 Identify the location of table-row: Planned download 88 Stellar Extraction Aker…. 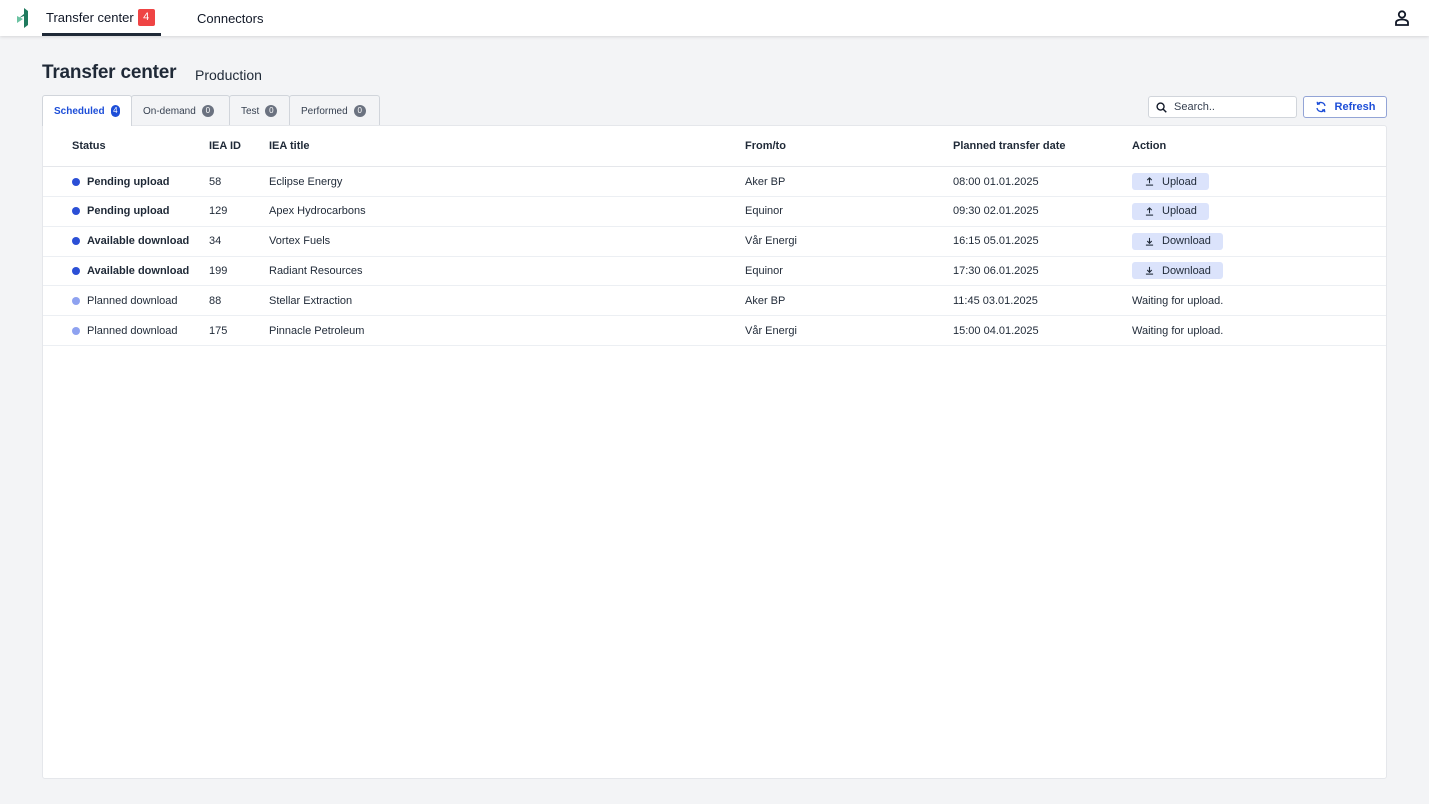
(714, 301).